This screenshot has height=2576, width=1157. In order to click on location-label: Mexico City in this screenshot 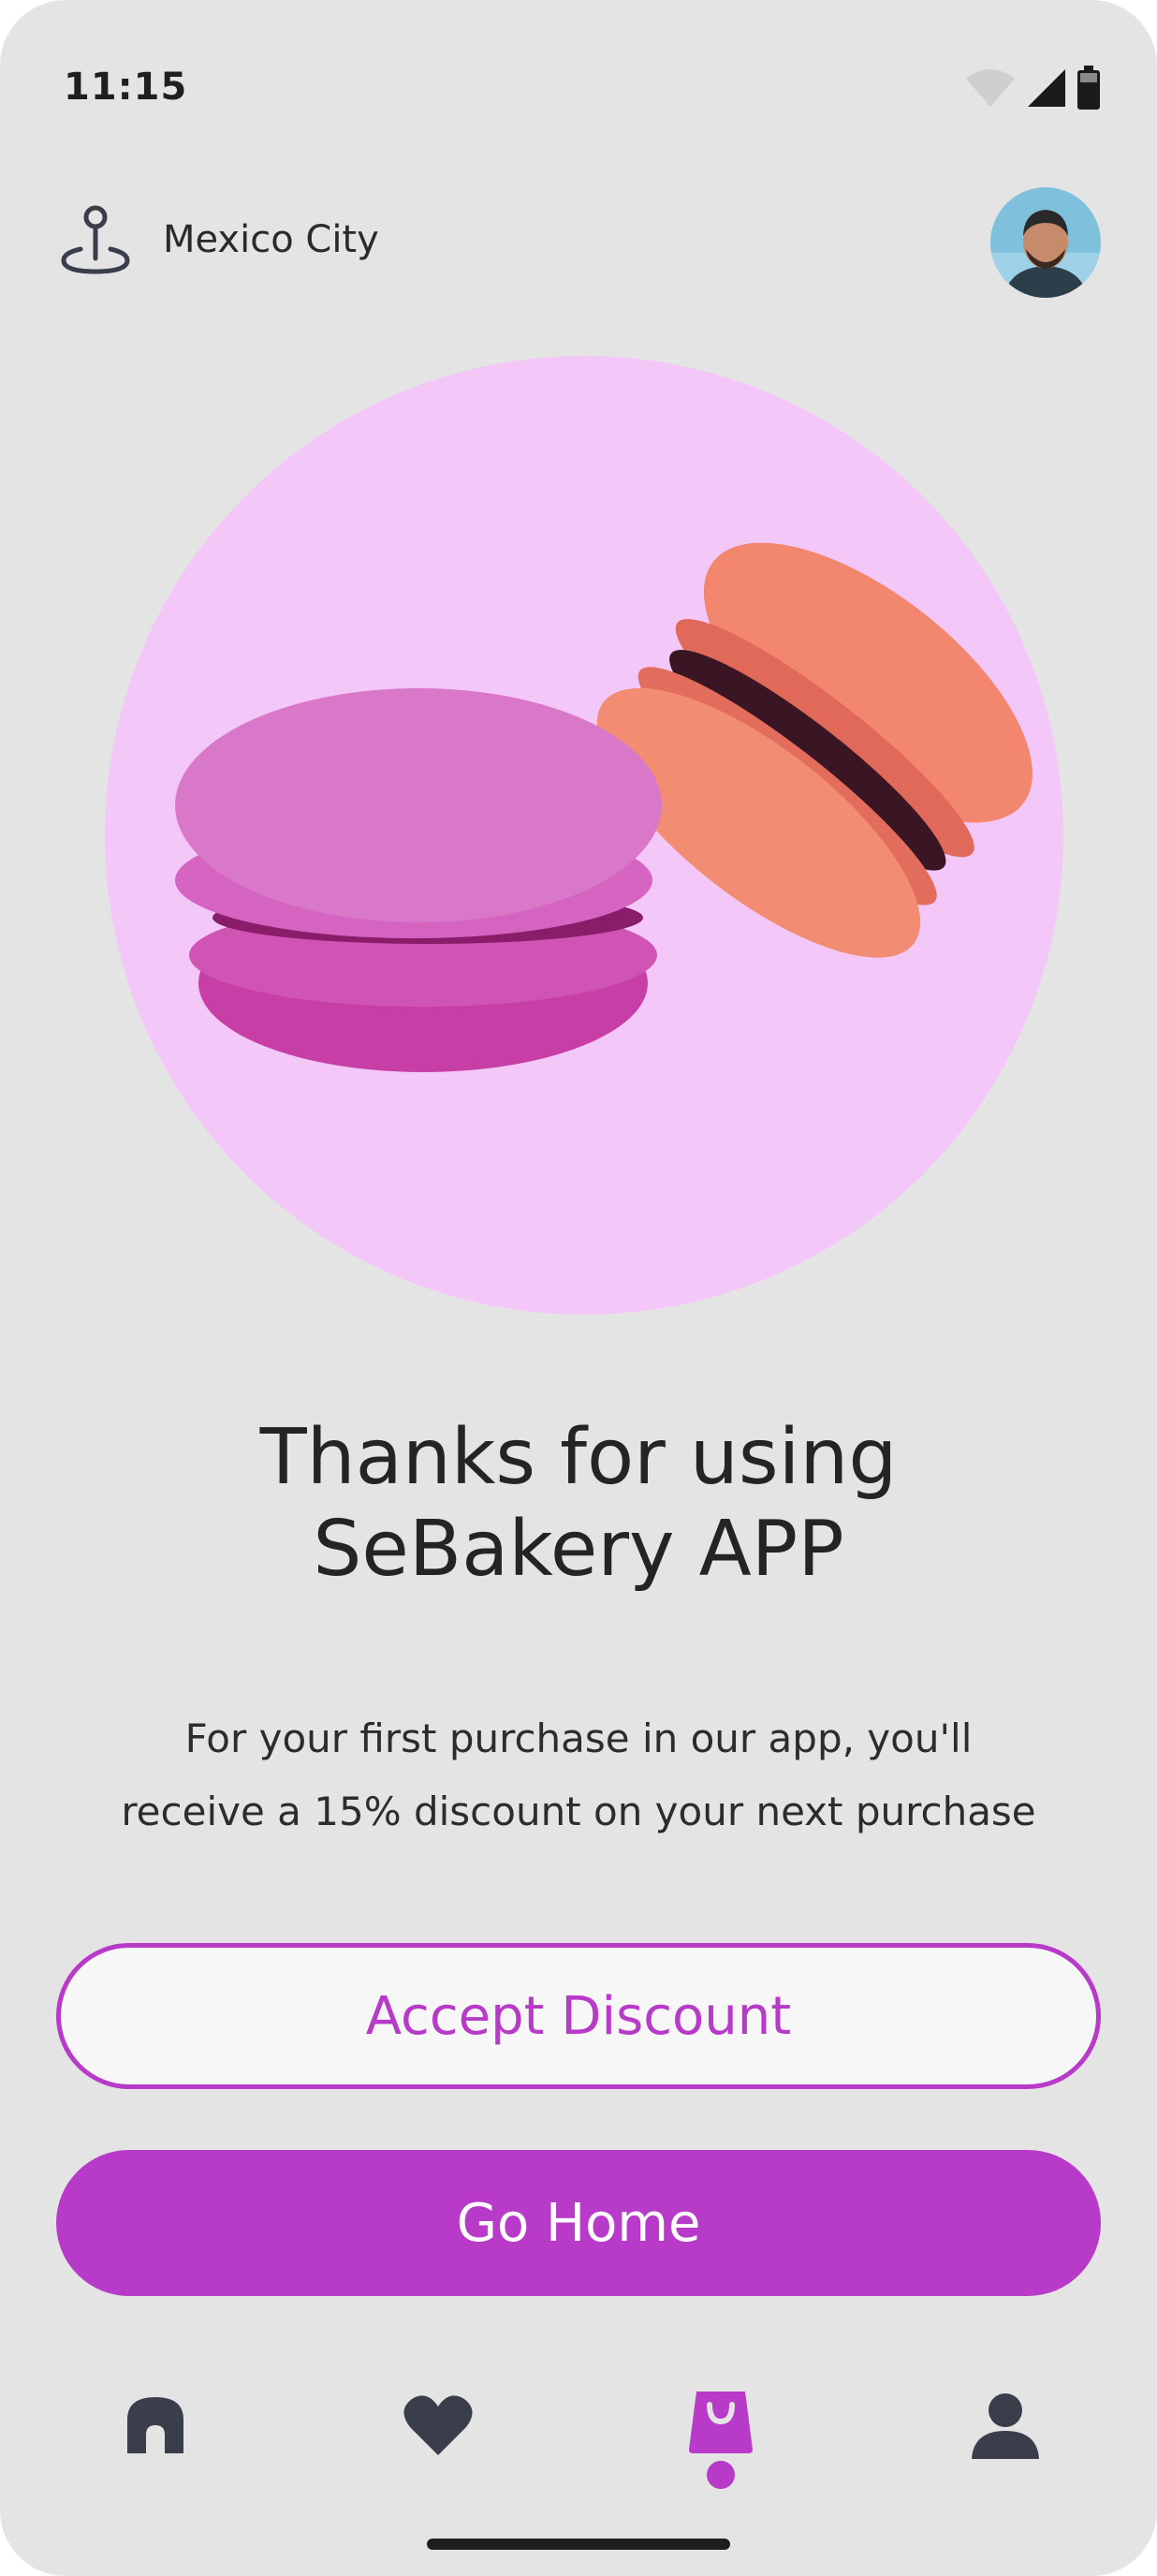, I will do `click(271, 239)`.